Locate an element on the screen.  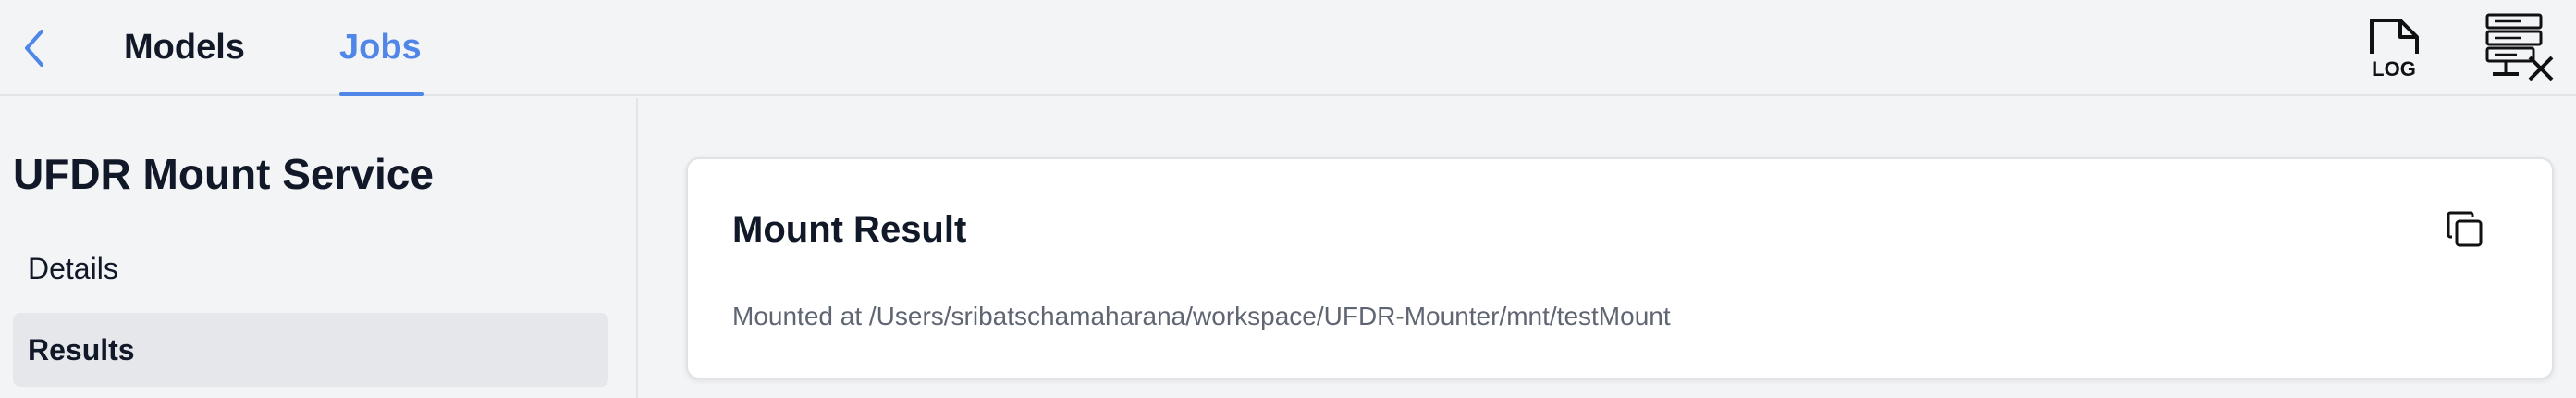
card-title: Mount Result is located at coordinates (849, 229).